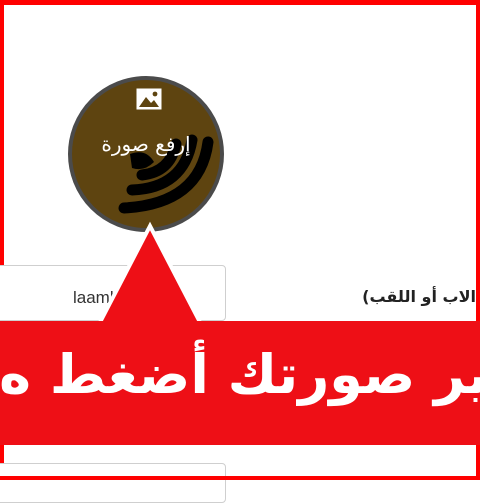 This screenshot has width=480, height=503. I want to click on banner-text: ير صورتك أضغط ه, so click(240, 374).